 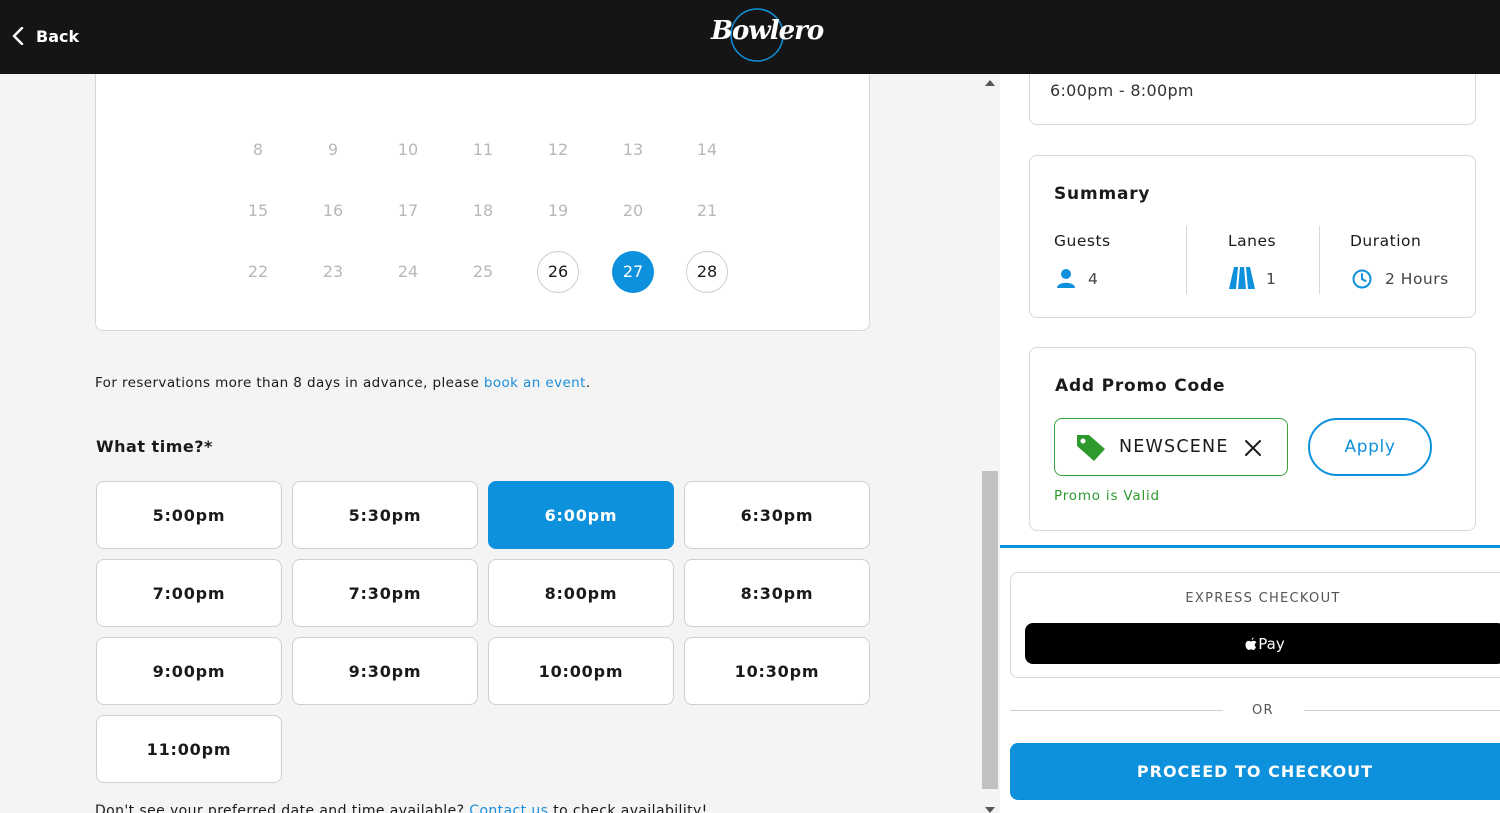 I want to click on express-checkout-card: EXPRESS CHECKOUT Pay, so click(x=1255, y=625).